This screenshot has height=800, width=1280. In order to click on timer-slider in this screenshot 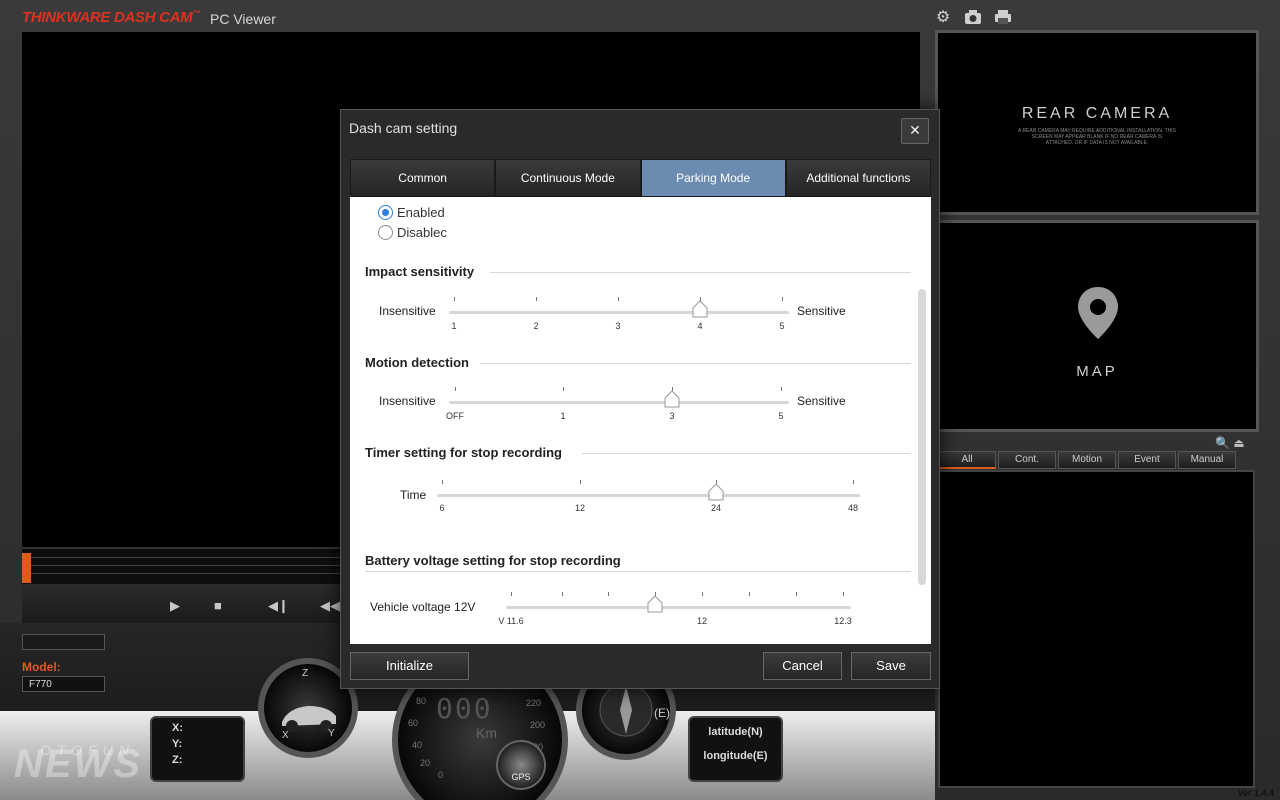, I will do `click(648, 495)`.